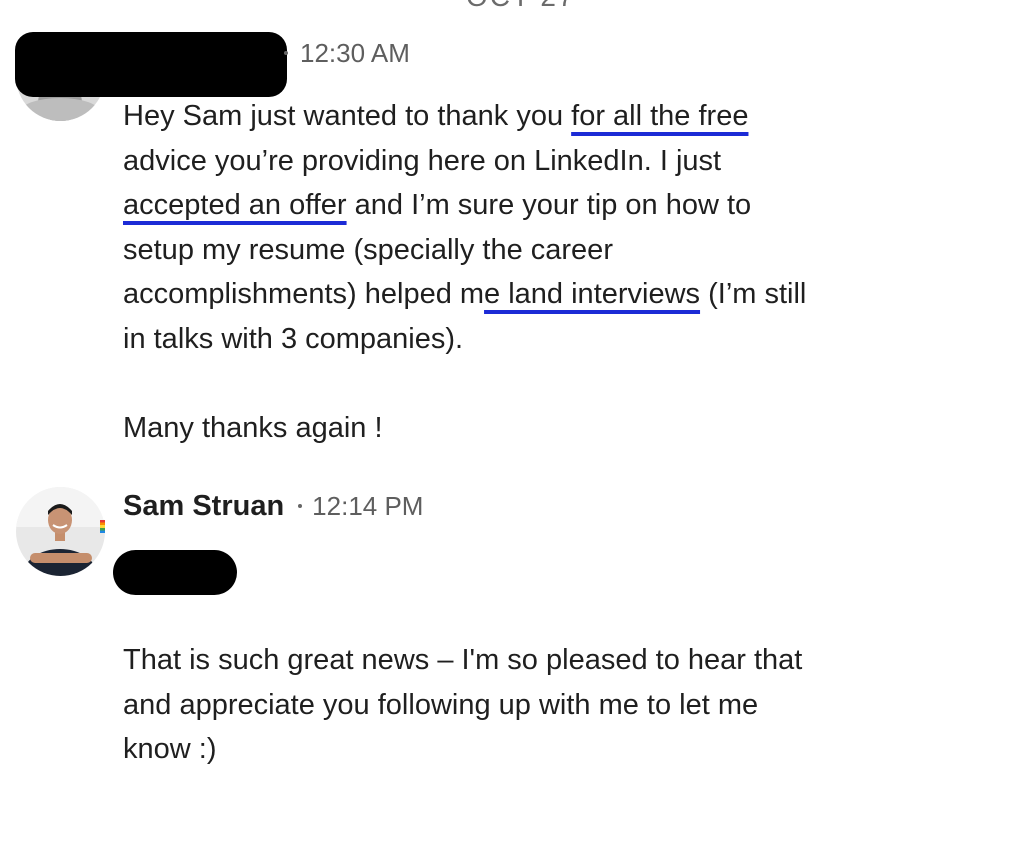 This screenshot has width=1036, height=862. What do you see at coordinates (521, 6) in the screenshot?
I see `date-divider: OCT 27` at bounding box center [521, 6].